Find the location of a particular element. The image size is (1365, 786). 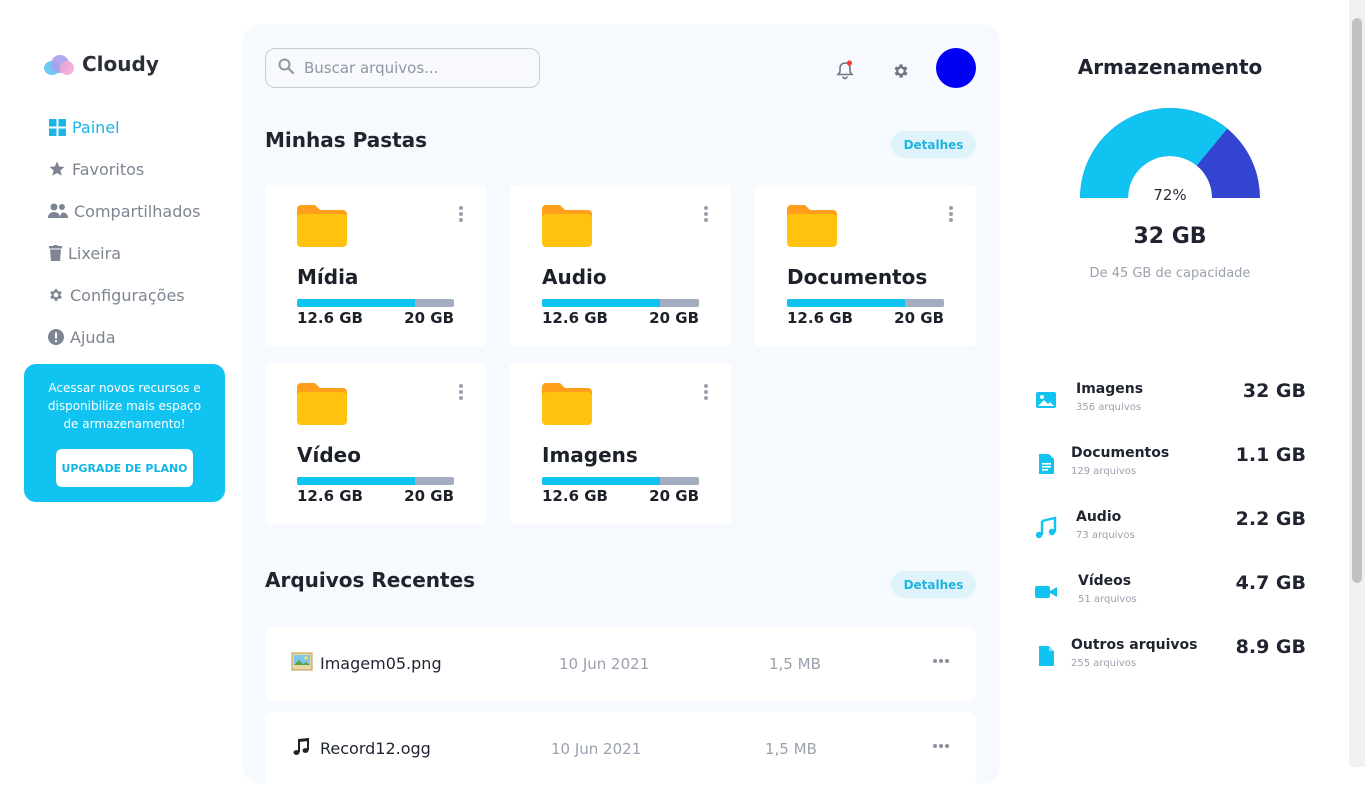

category-size: 1.1 GB is located at coordinates (1270, 455).